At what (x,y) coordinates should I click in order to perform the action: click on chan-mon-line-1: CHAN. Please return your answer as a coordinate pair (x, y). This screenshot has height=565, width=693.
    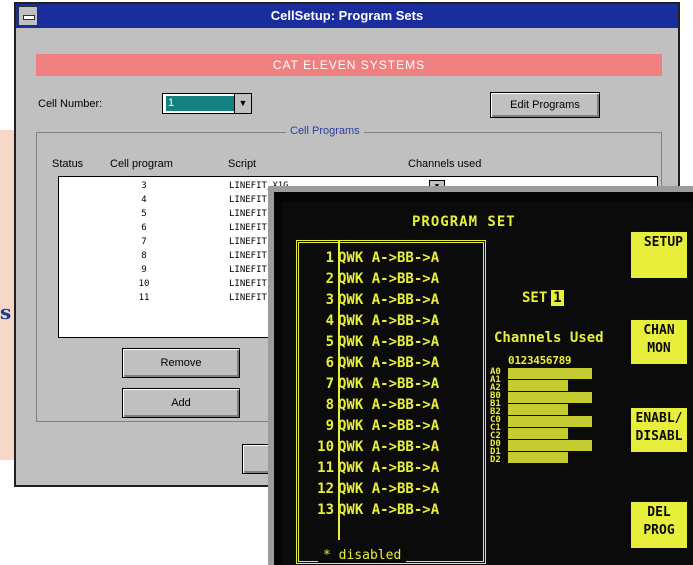
    Looking at the image, I should click on (659, 330).